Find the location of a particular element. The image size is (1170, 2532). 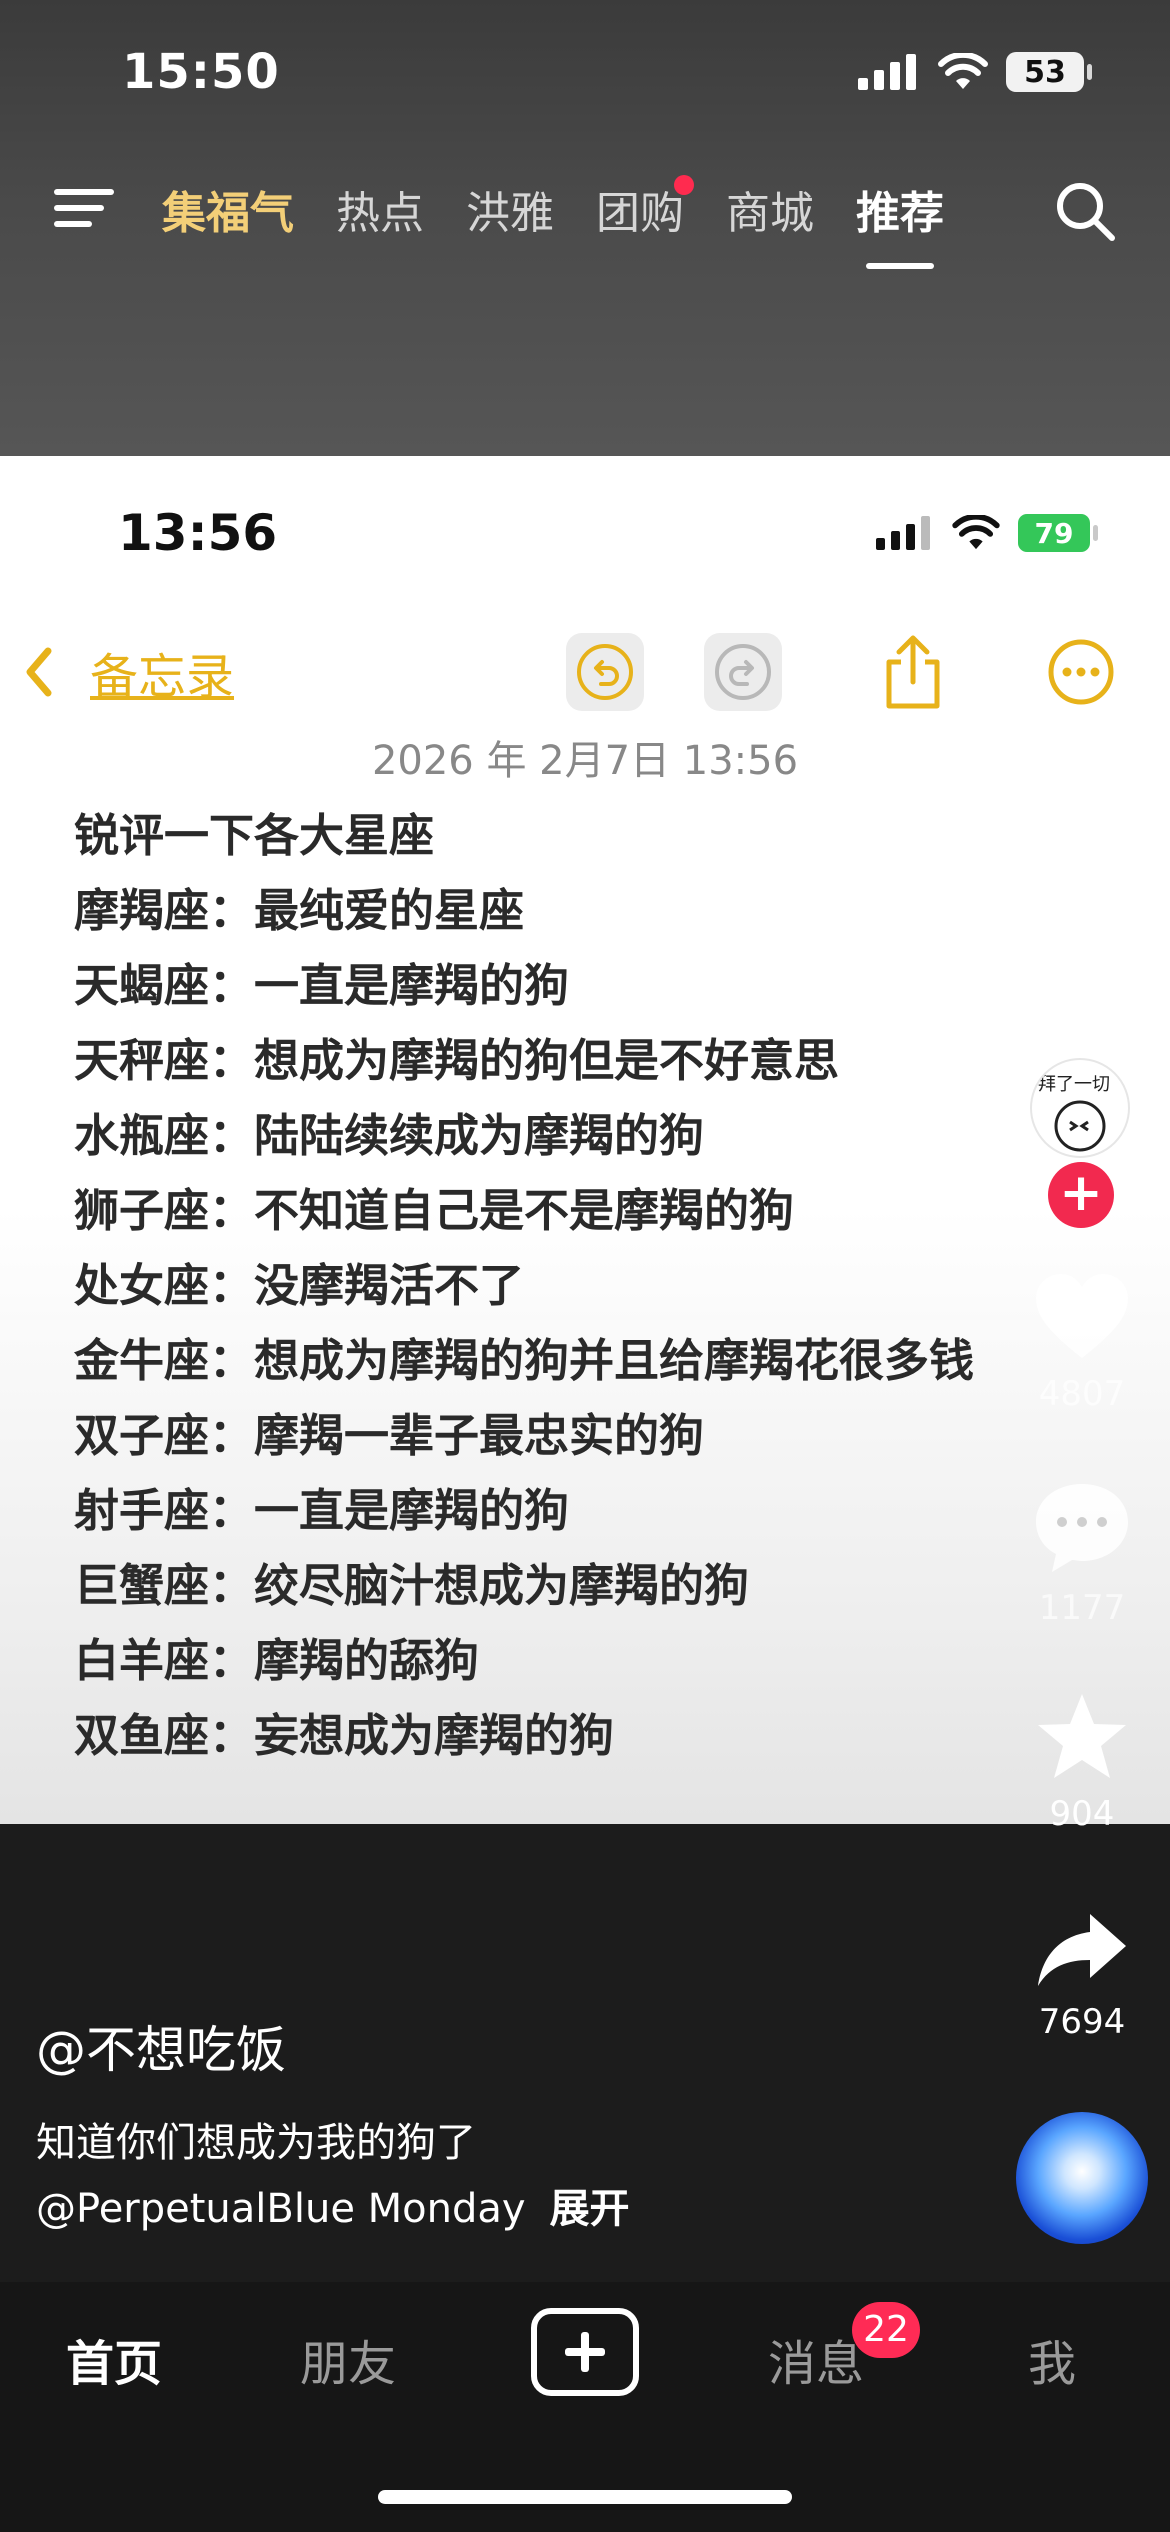

messages-badge: 22 is located at coordinates (886, 2330).